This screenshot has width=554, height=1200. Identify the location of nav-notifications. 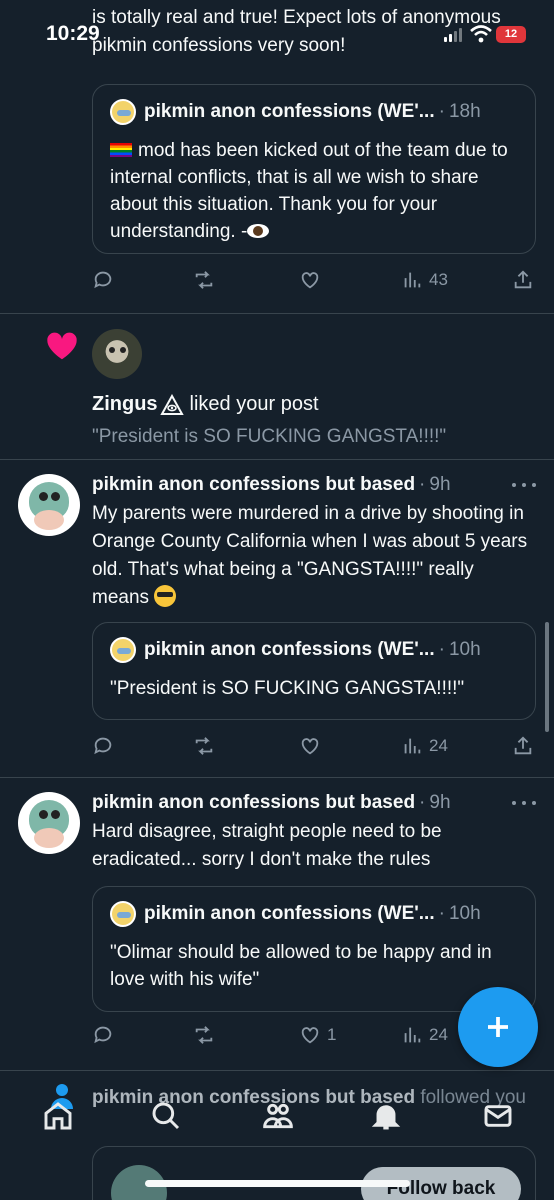
(386, 1116).